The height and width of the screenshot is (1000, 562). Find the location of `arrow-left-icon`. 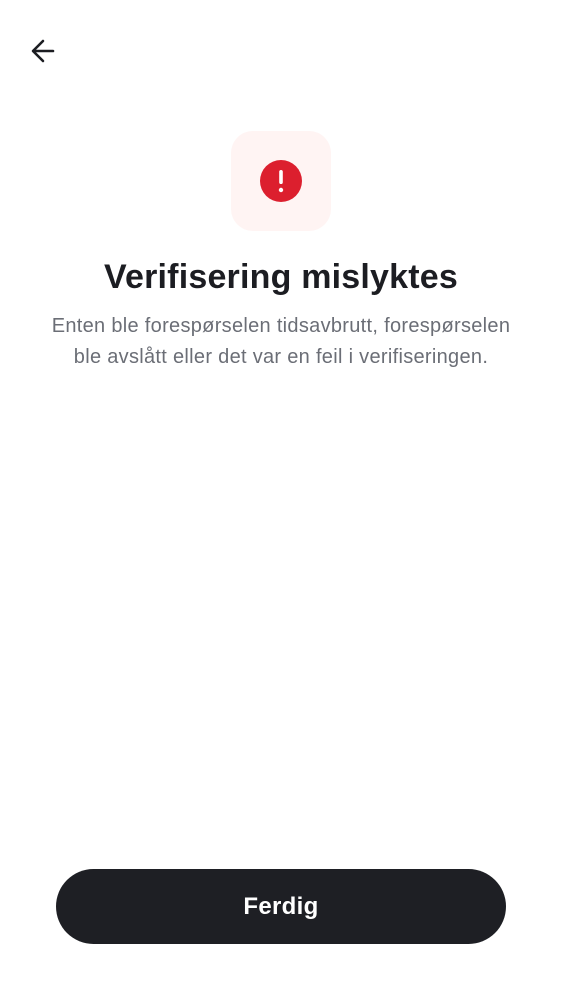

arrow-left-icon is located at coordinates (43, 51).